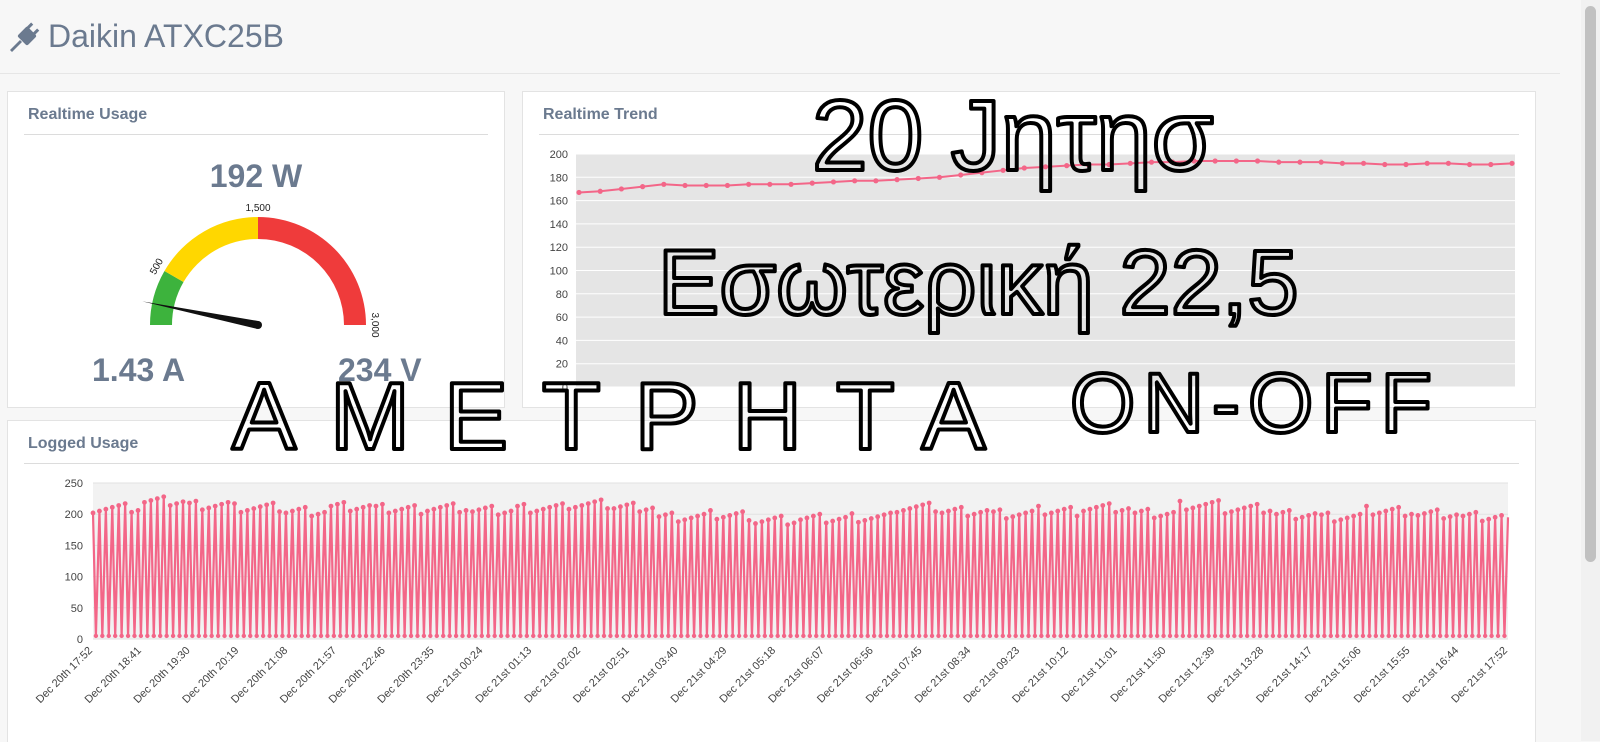 The height and width of the screenshot is (742, 1600). What do you see at coordinates (88, 114) in the screenshot?
I see `realtime-usage-title: Realtime Usage` at bounding box center [88, 114].